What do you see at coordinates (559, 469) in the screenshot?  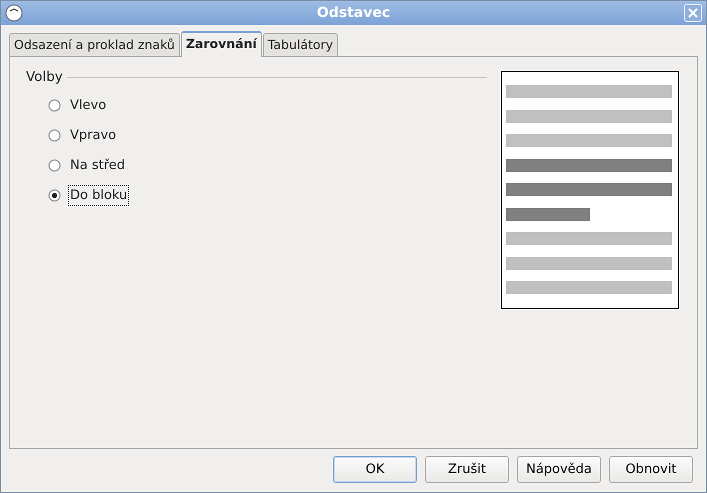 I see `dialog-button: Nápověda` at bounding box center [559, 469].